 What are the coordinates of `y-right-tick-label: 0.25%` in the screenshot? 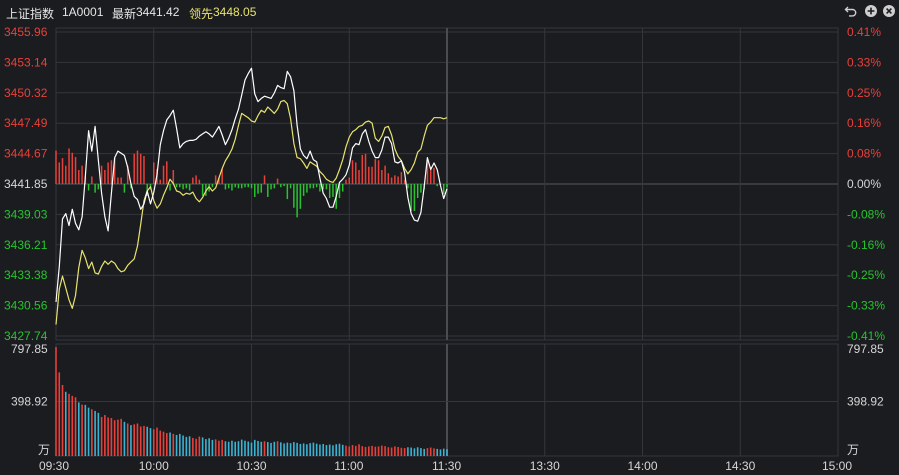 It's located at (864, 93).